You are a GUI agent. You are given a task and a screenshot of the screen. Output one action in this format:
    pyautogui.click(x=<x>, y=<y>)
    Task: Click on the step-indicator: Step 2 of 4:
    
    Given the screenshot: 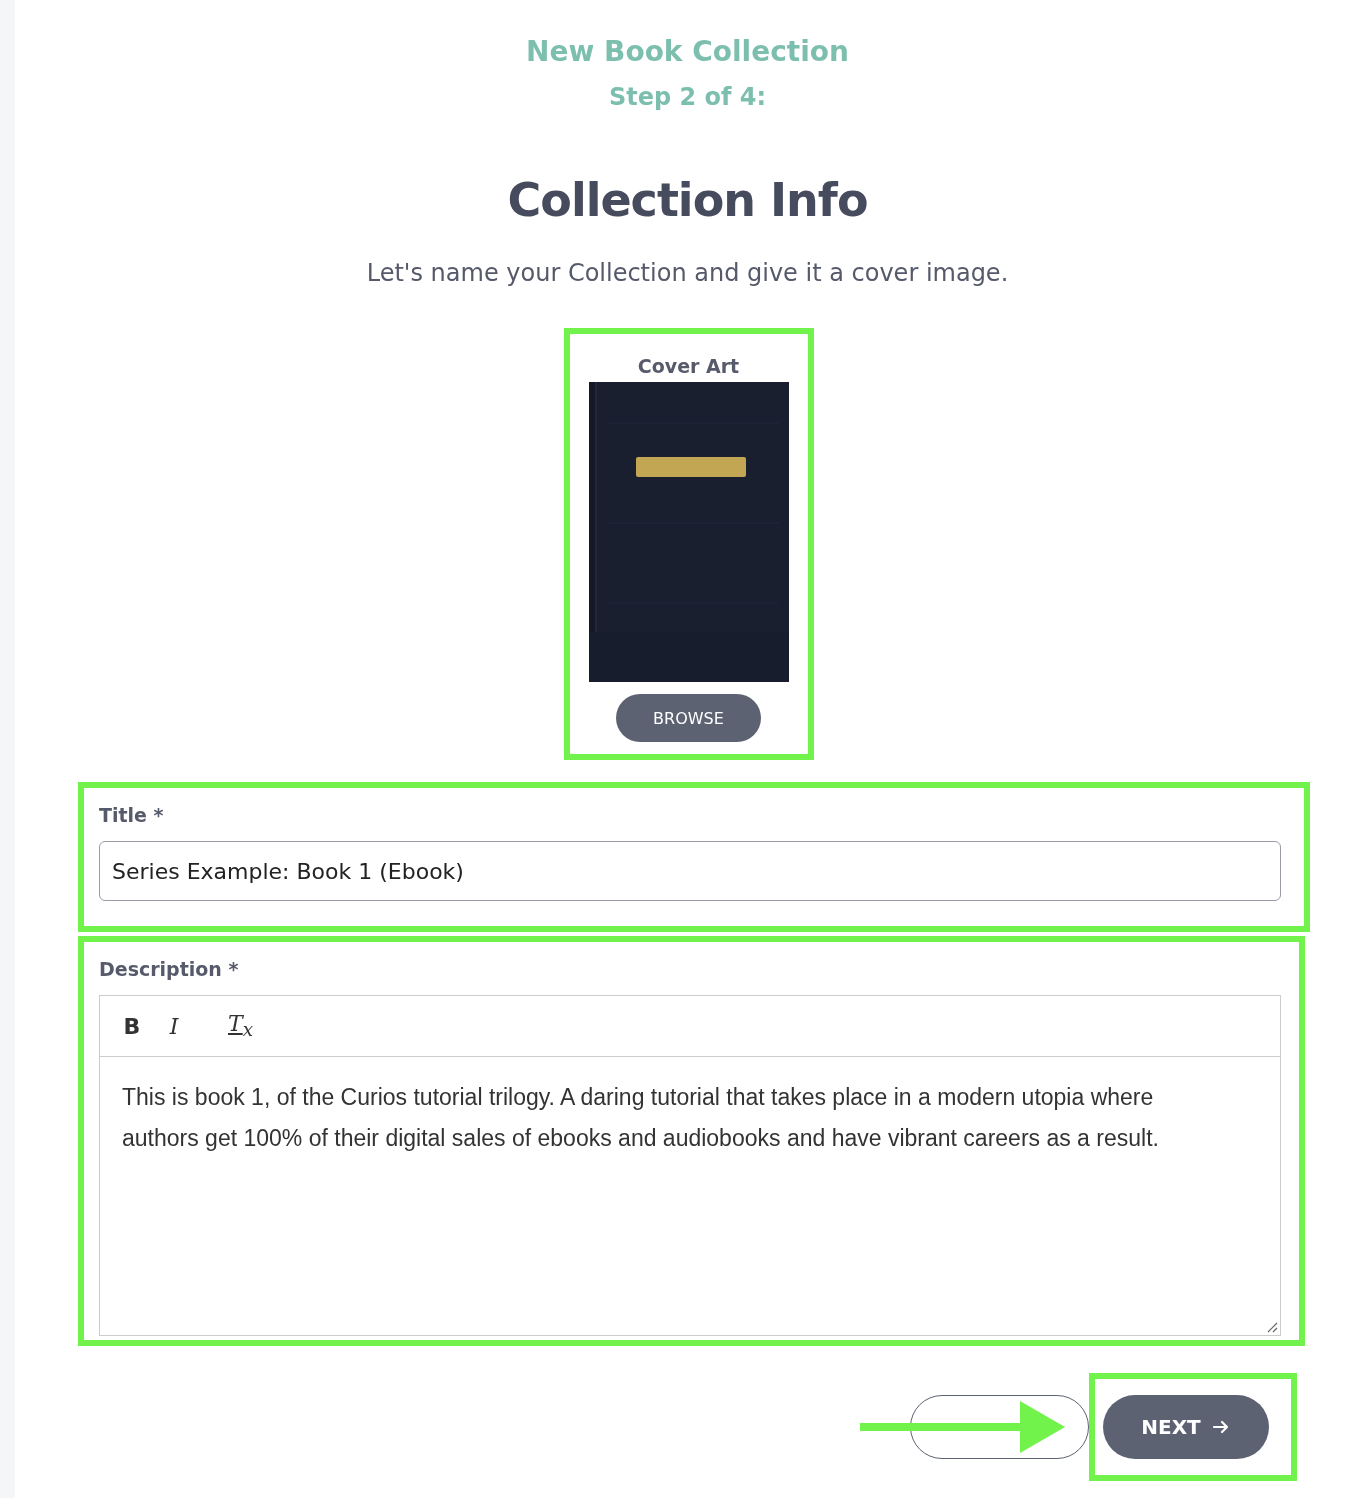 What is the action you would take?
    pyautogui.click(x=687, y=97)
    